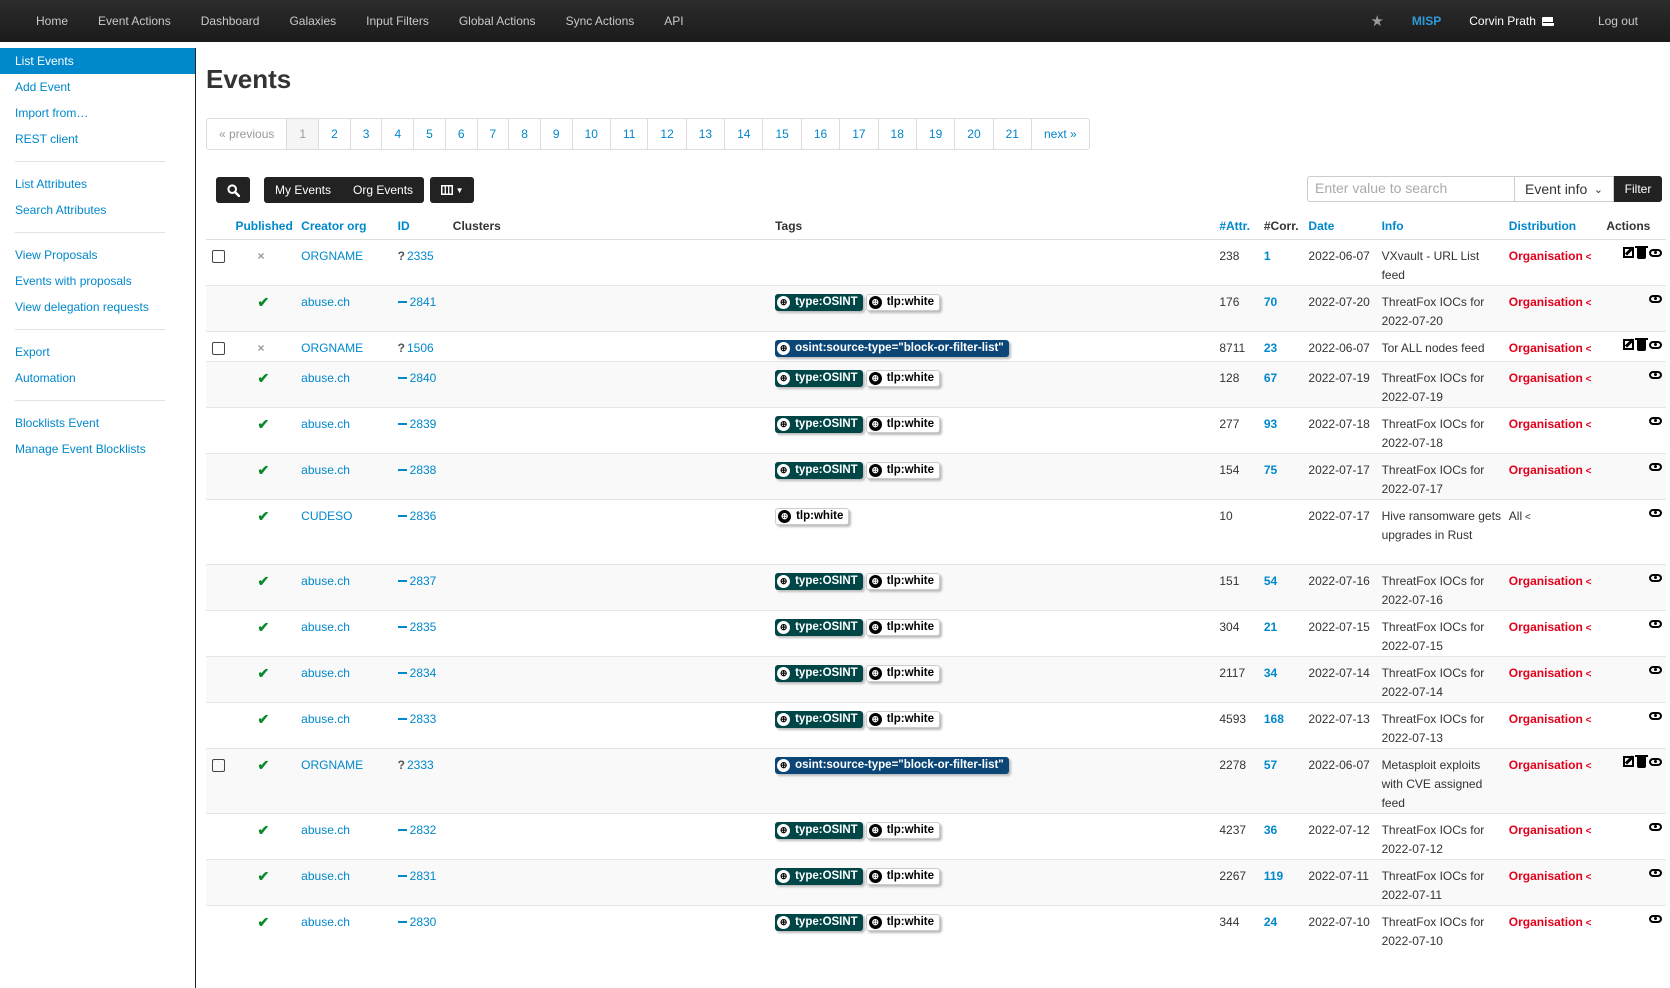 The height and width of the screenshot is (988, 1670). I want to click on search-field-select: Event info ⌄, so click(1564, 189).